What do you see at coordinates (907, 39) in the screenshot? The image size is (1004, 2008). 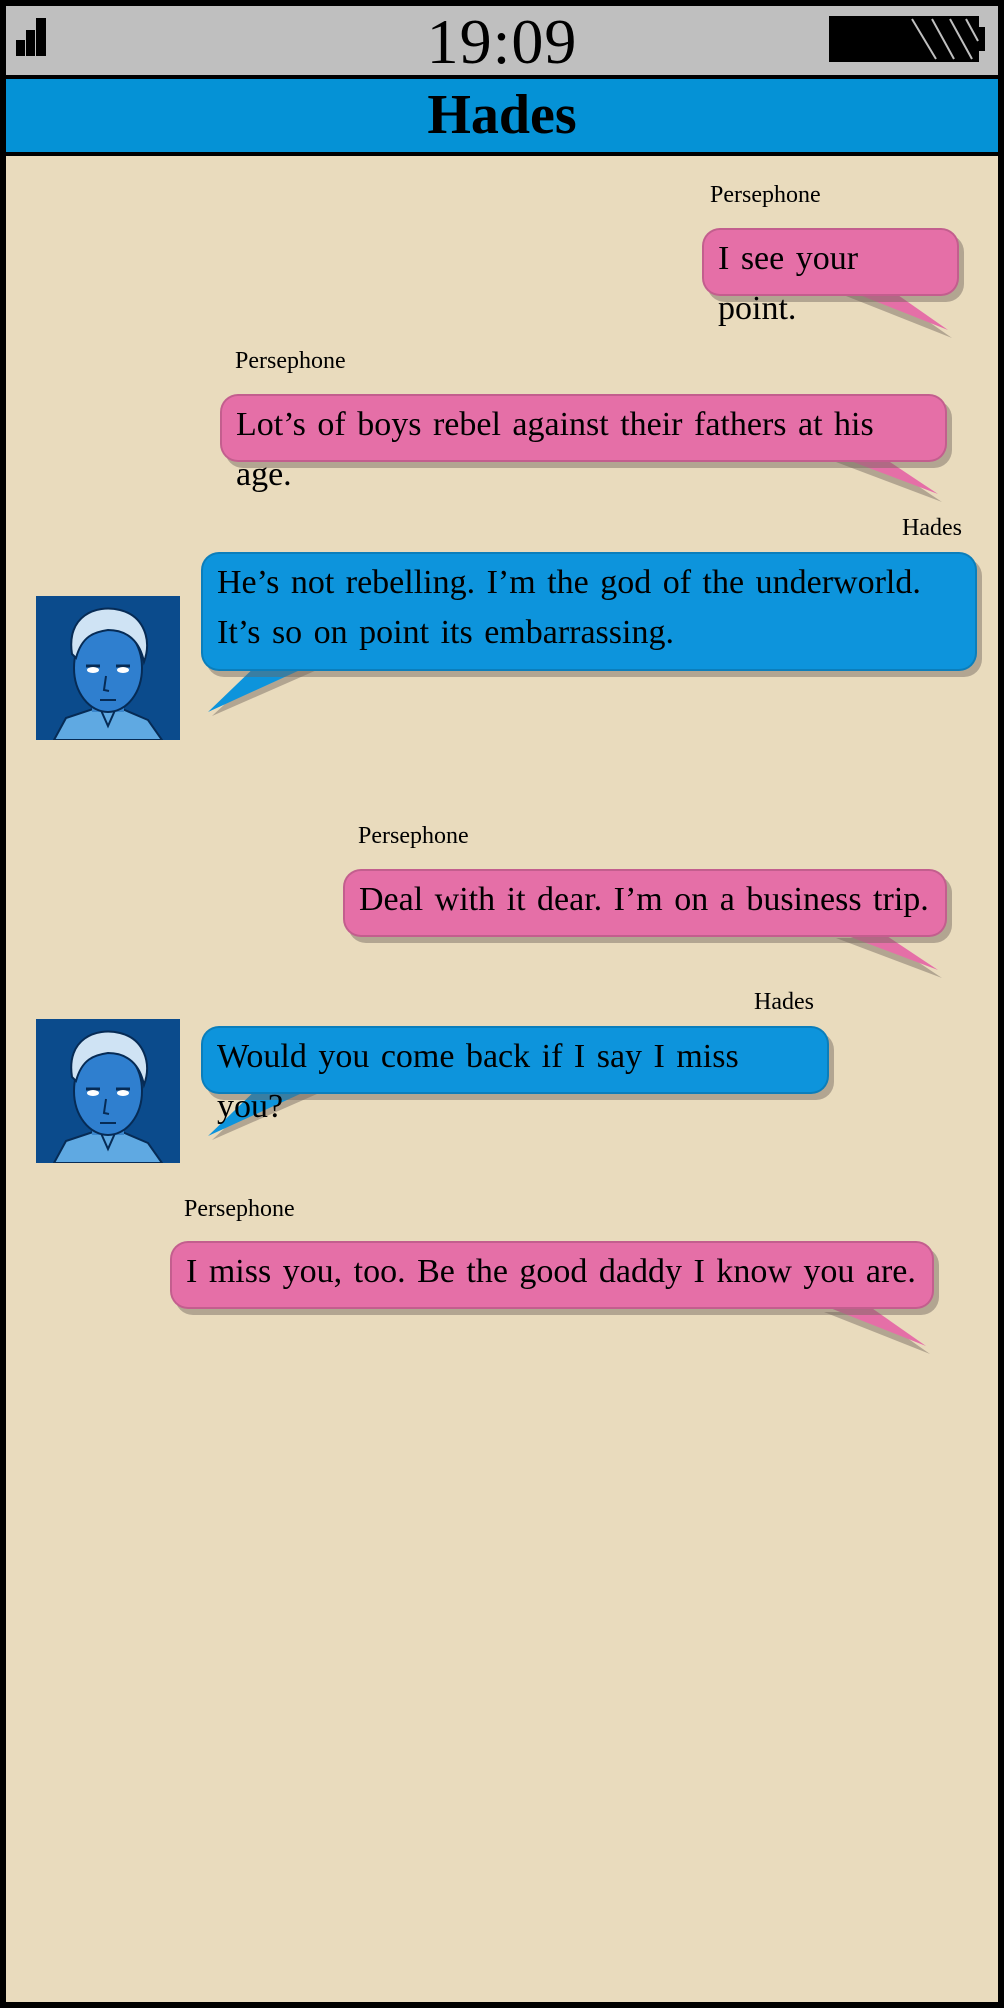 I see `battery-icon` at bounding box center [907, 39].